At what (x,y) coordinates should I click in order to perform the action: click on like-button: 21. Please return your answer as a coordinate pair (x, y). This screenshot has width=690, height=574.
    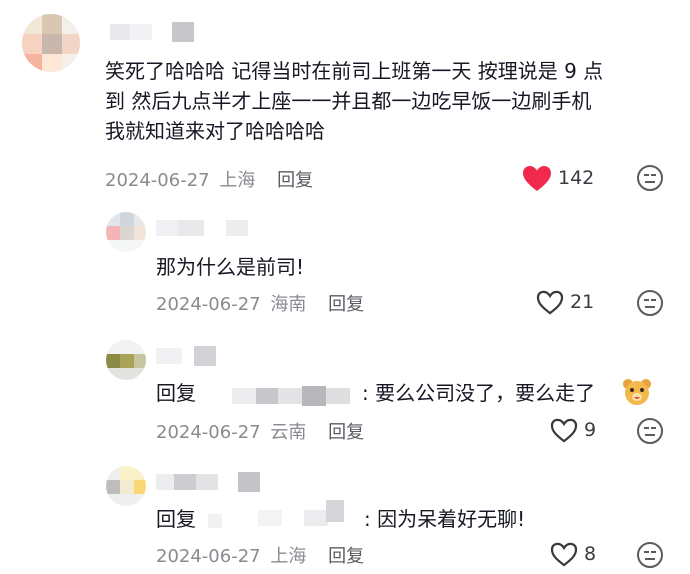
    Looking at the image, I should click on (571, 303).